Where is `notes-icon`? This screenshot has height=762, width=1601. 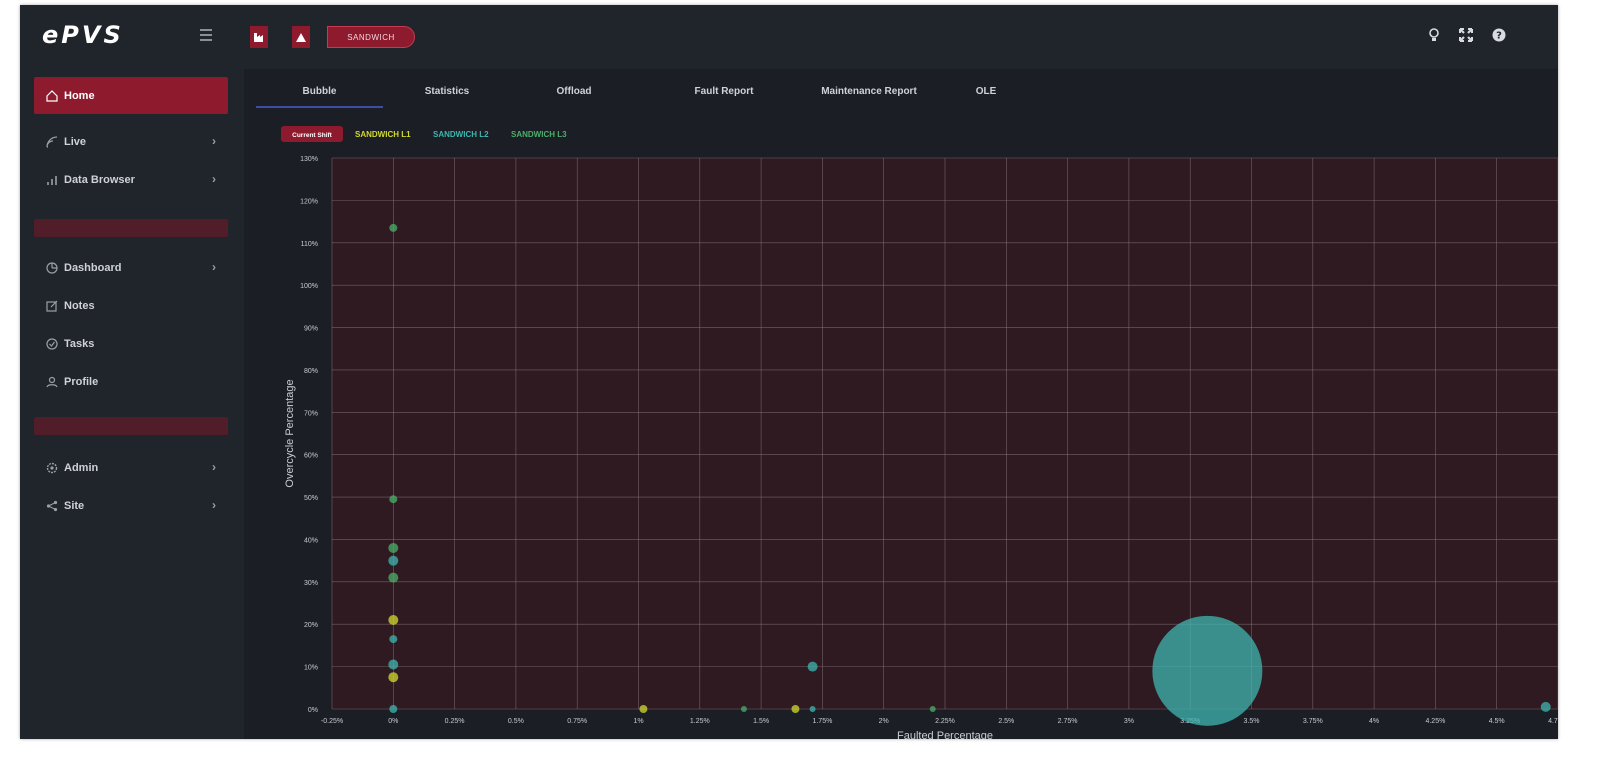 notes-icon is located at coordinates (52, 306).